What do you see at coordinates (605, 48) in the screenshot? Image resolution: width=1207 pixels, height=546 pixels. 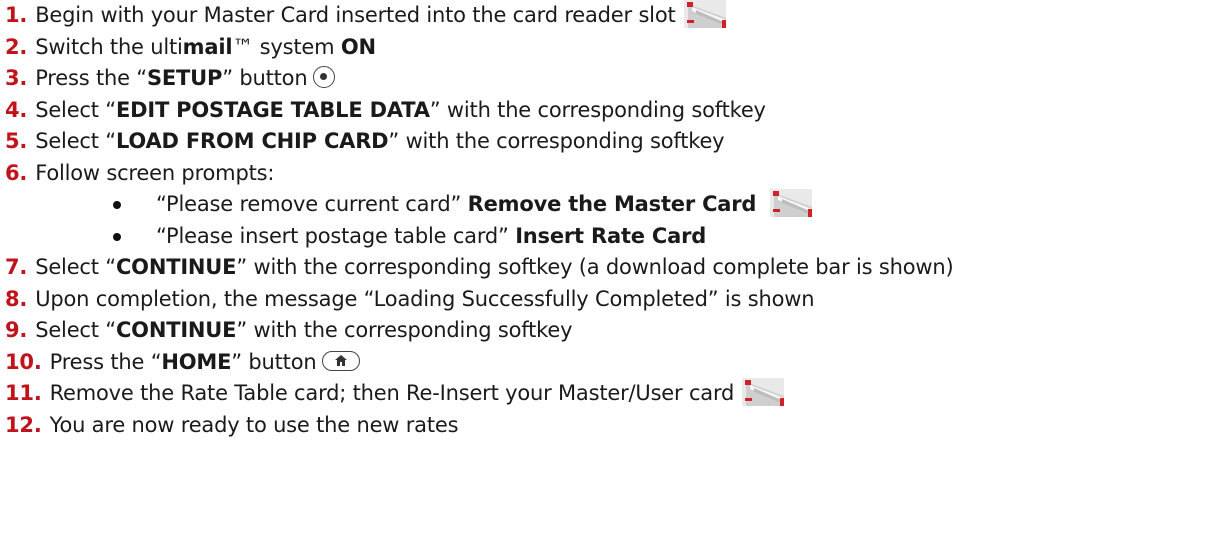 I see `step-item: 2. Switch the ultimail™ system ON` at bounding box center [605, 48].